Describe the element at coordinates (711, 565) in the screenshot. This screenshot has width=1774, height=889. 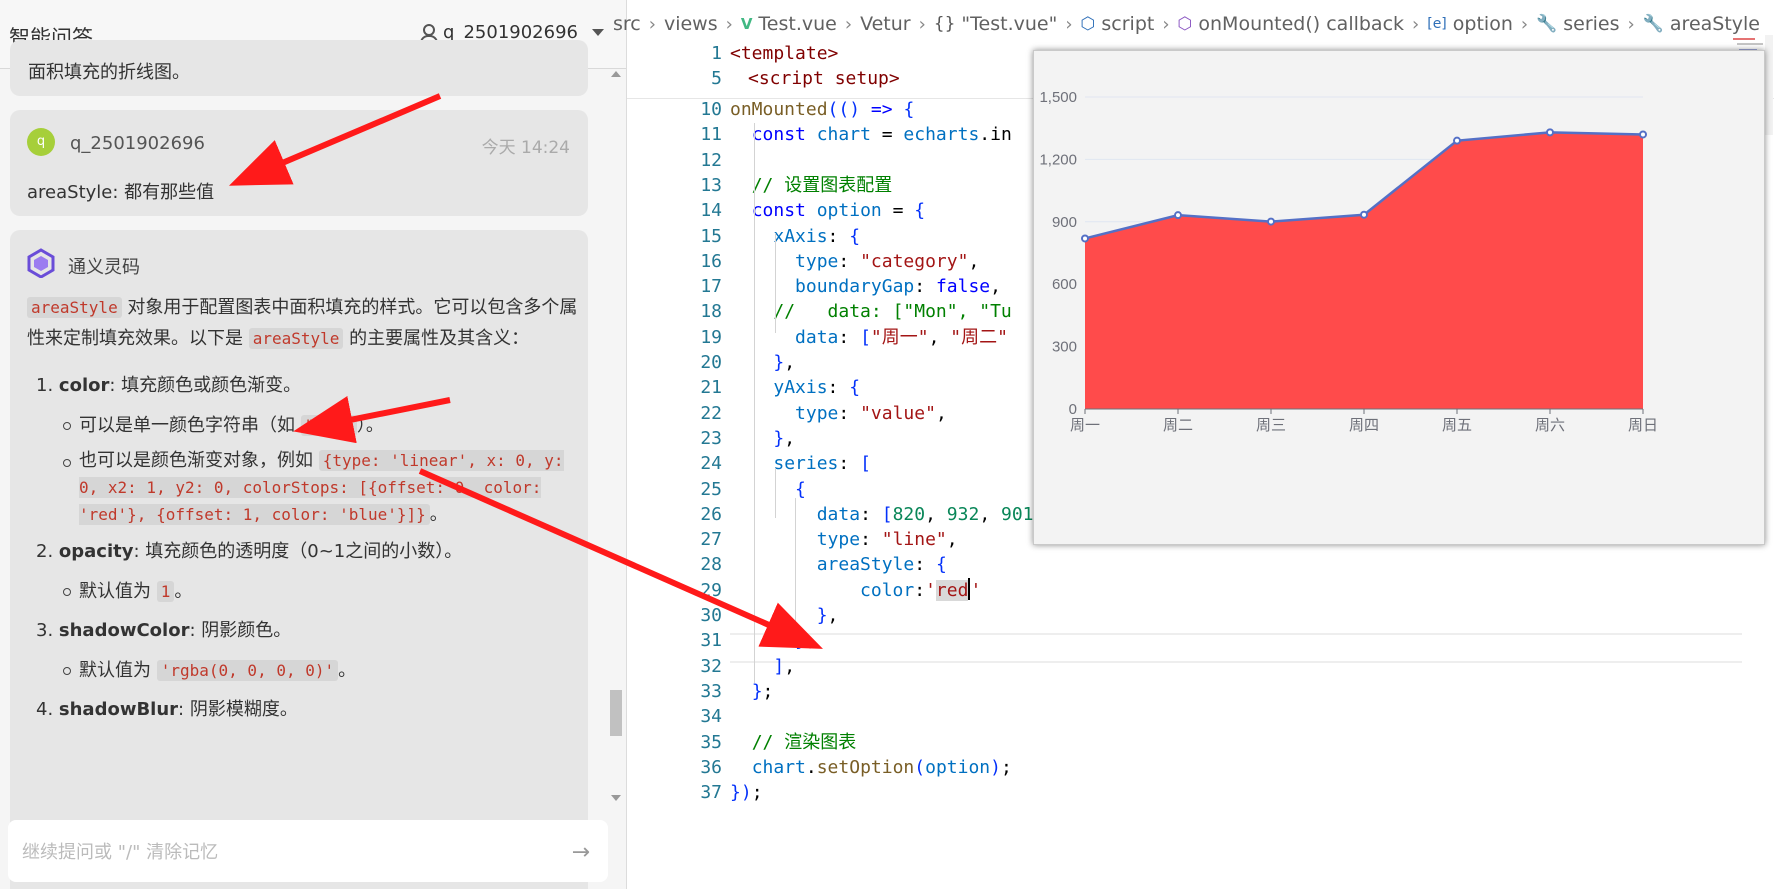
I see `line-number: 28` at that location.